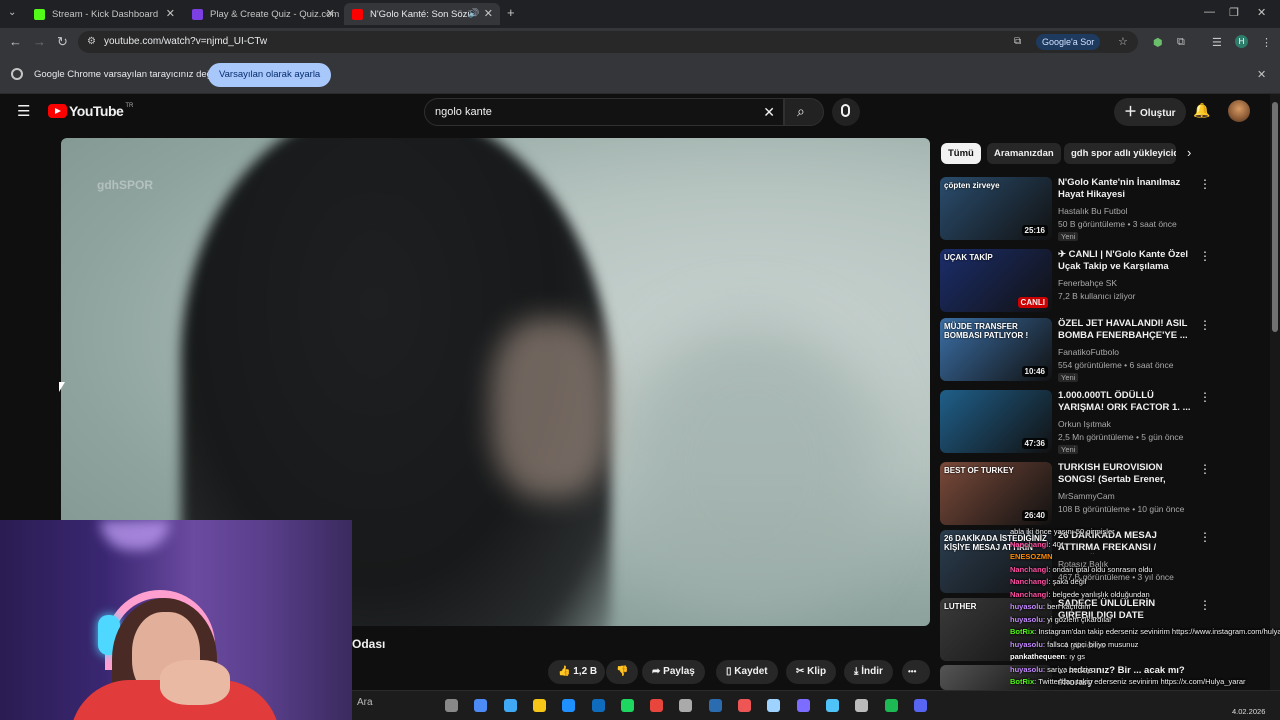 This screenshot has height=720, width=1280. Describe the element at coordinates (473, 13) in the screenshot. I see `tab-audio-icon: 🔊` at that location.